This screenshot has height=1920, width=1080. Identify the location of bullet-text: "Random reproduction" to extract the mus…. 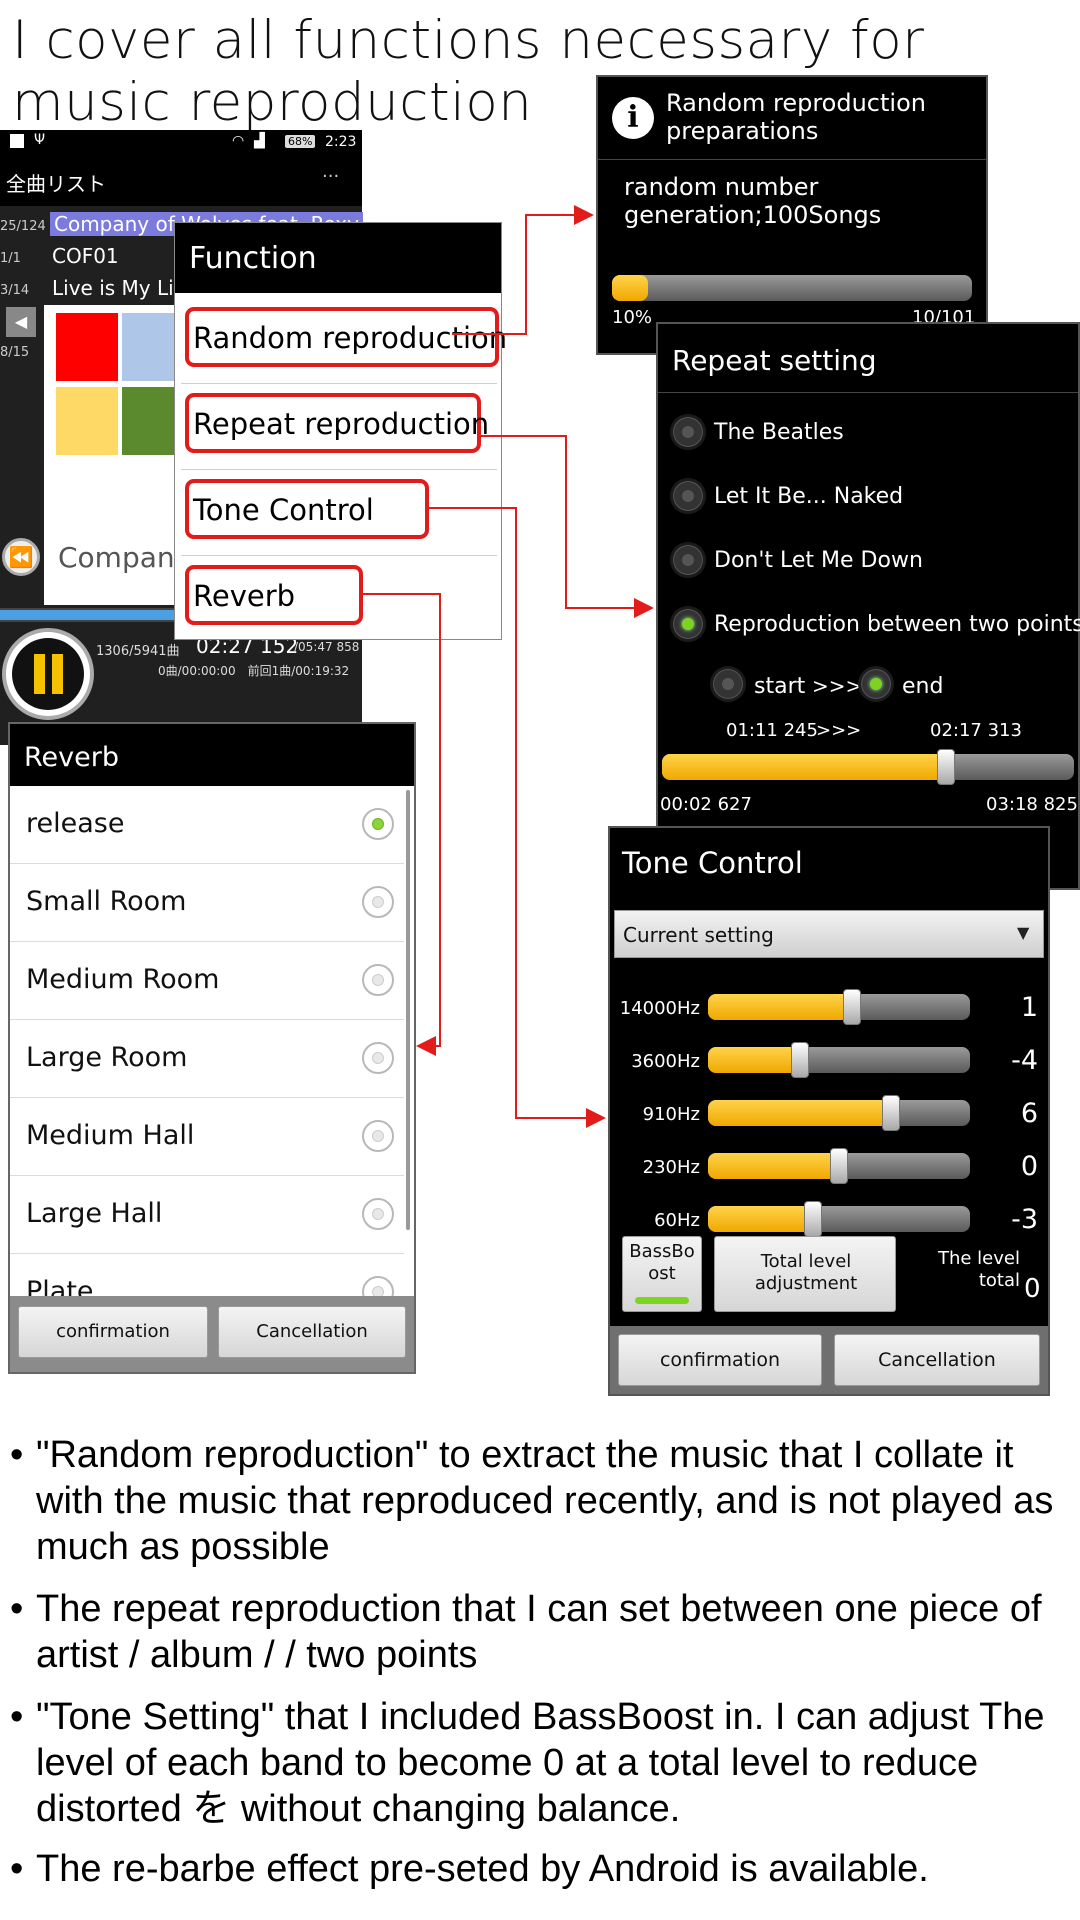
(545, 1501).